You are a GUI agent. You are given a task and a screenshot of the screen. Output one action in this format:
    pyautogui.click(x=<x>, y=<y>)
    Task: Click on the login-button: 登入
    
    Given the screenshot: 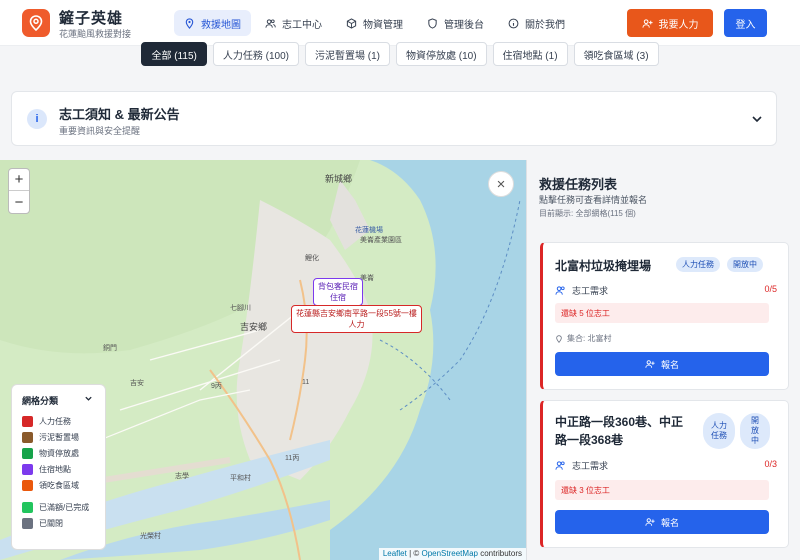 What is the action you would take?
    pyautogui.click(x=745, y=23)
    